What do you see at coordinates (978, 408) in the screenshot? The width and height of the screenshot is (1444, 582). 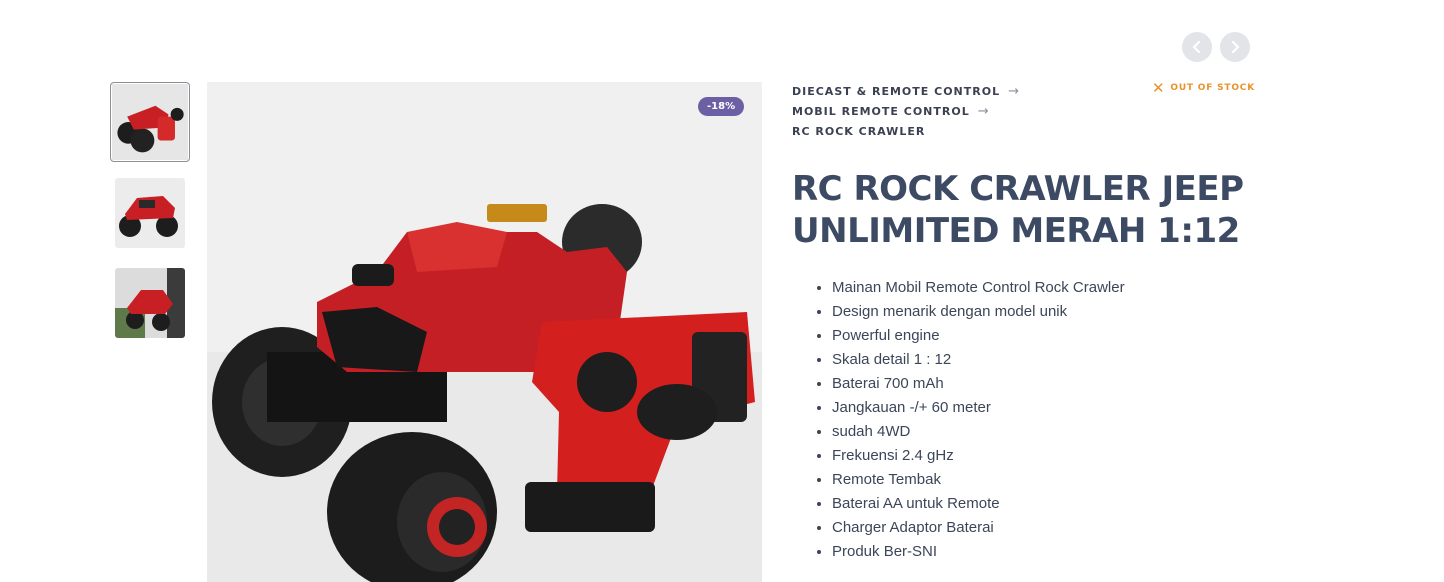 I see `list-item: Jangkauan -/+ 60 meter` at bounding box center [978, 408].